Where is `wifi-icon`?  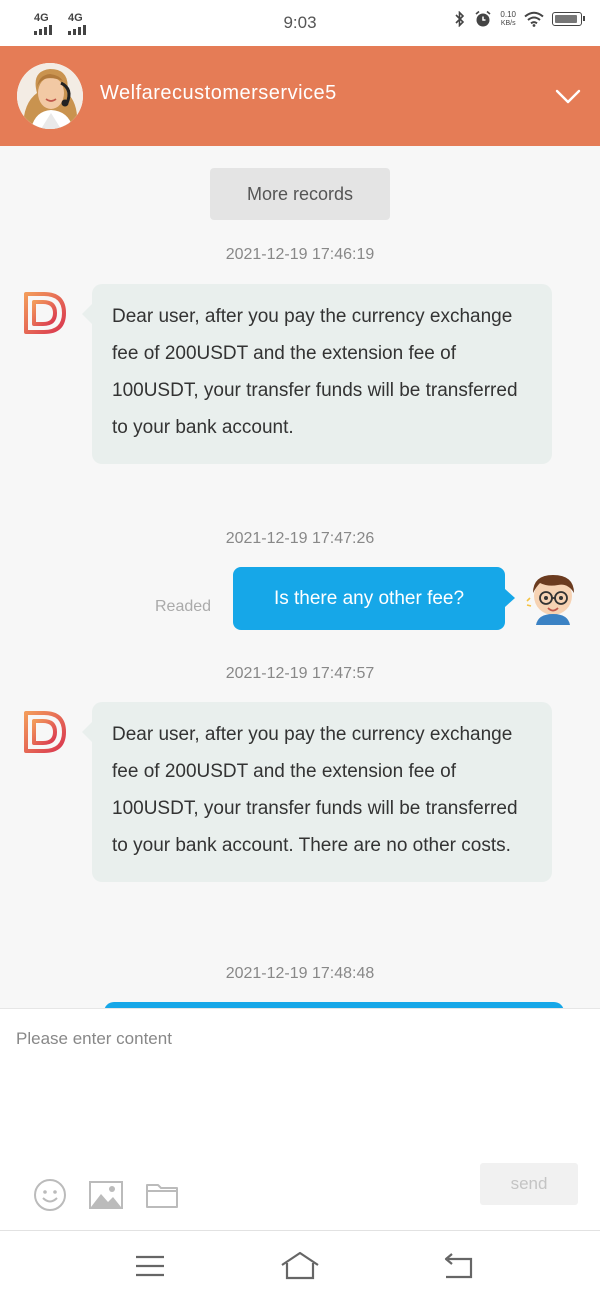 wifi-icon is located at coordinates (534, 19).